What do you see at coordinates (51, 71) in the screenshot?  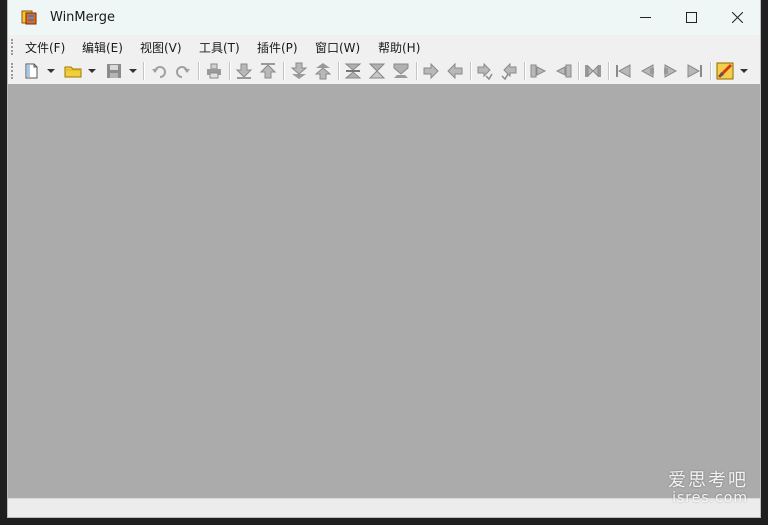 I see `new-dropdown-arrow` at bounding box center [51, 71].